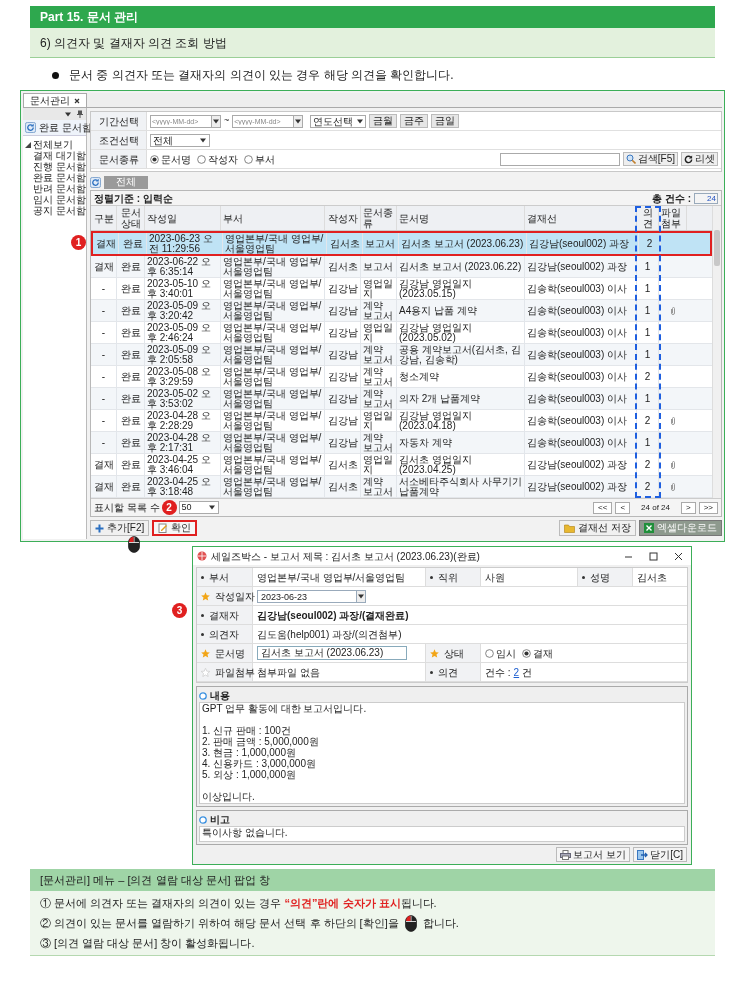  Describe the element at coordinates (343, 398) in the screenshot. I see `table-cell: 김강남` at that location.